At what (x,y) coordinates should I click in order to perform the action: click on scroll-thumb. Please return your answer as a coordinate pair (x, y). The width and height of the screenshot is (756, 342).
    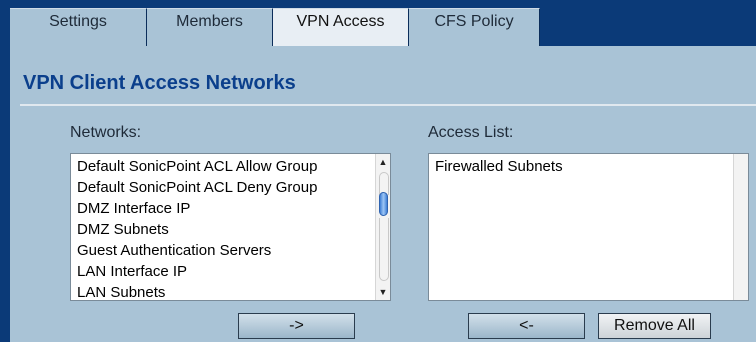
    Looking at the image, I should click on (383, 204).